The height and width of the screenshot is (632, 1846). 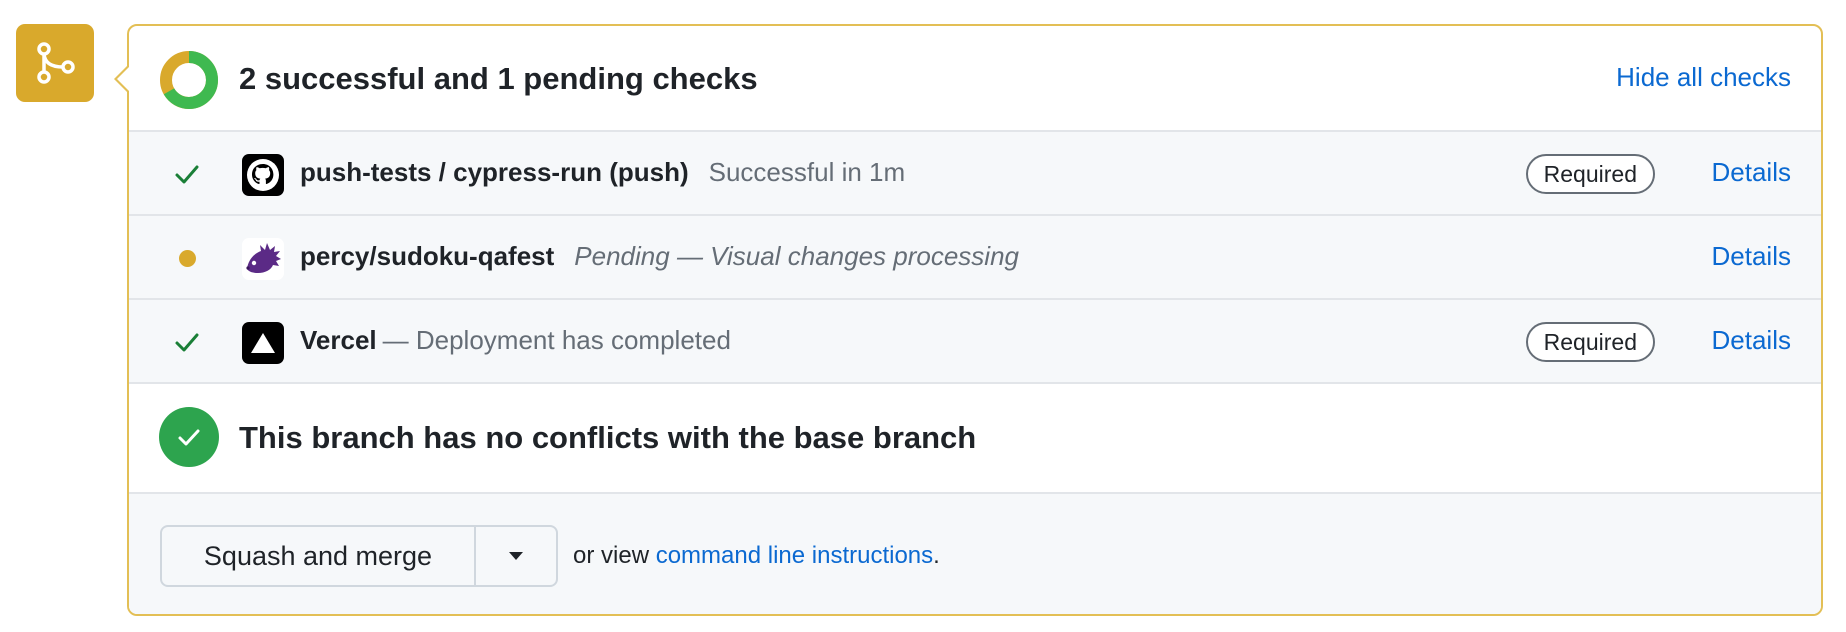 I want to click on merge-method-dropdown, so click(x=516, y=556).